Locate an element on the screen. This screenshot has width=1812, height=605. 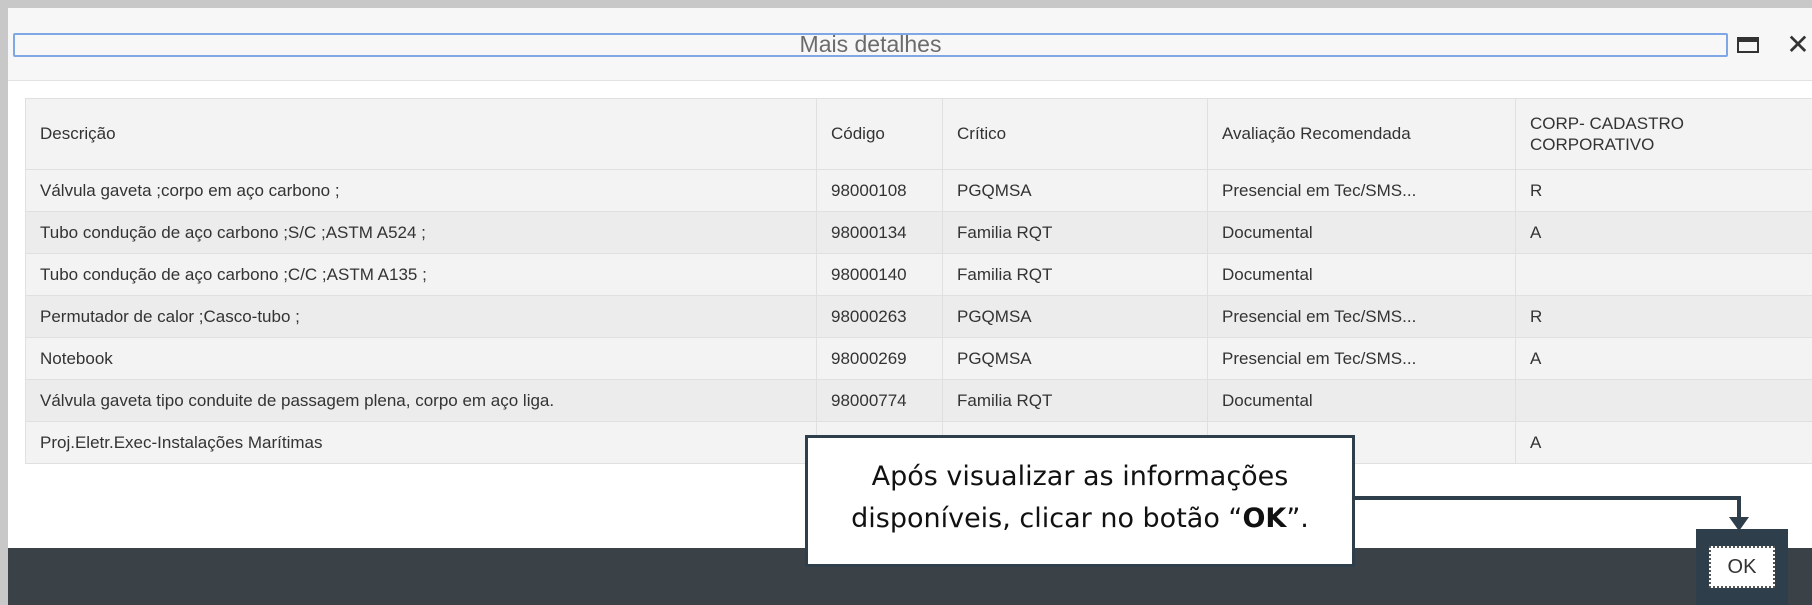
ok-button: OK is located at coordinates (1742, 567).